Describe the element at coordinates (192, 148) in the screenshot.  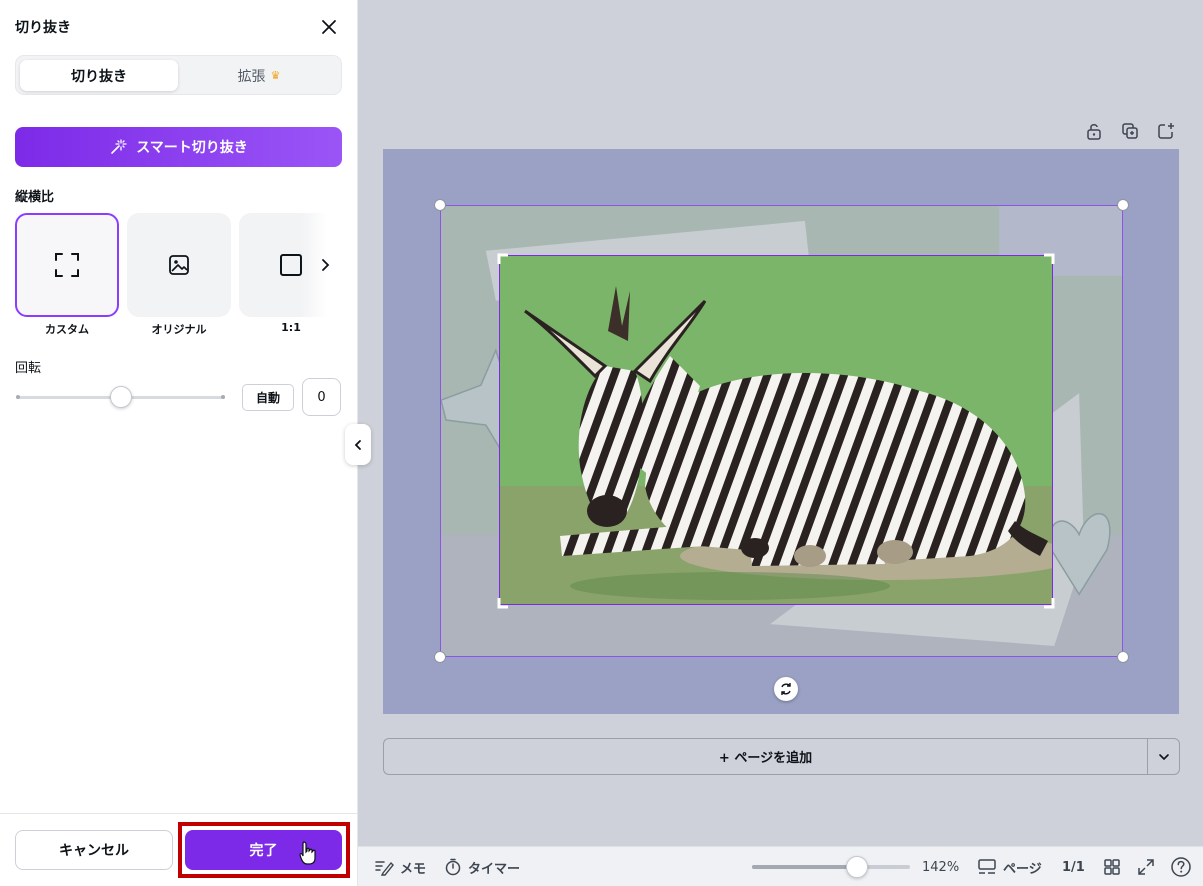
I see `smart-crop-label: スマート切り抜き` at that location.